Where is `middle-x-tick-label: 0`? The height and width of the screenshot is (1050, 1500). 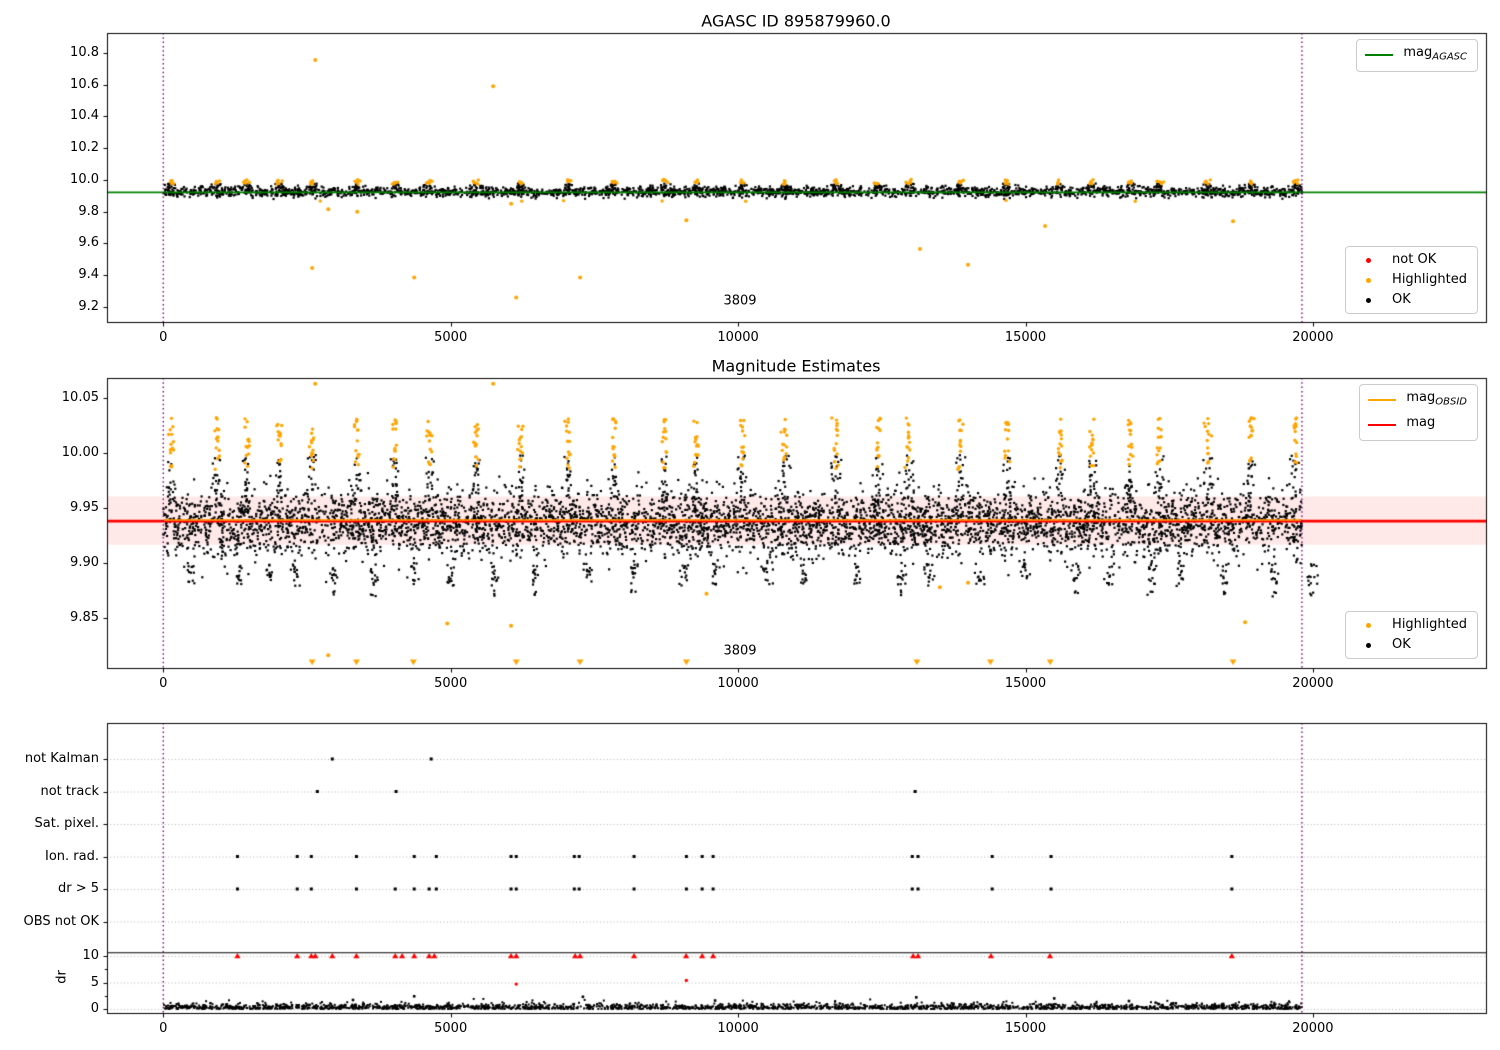
middle-x-tick-label: 0 is located at coordinates (163, 683).